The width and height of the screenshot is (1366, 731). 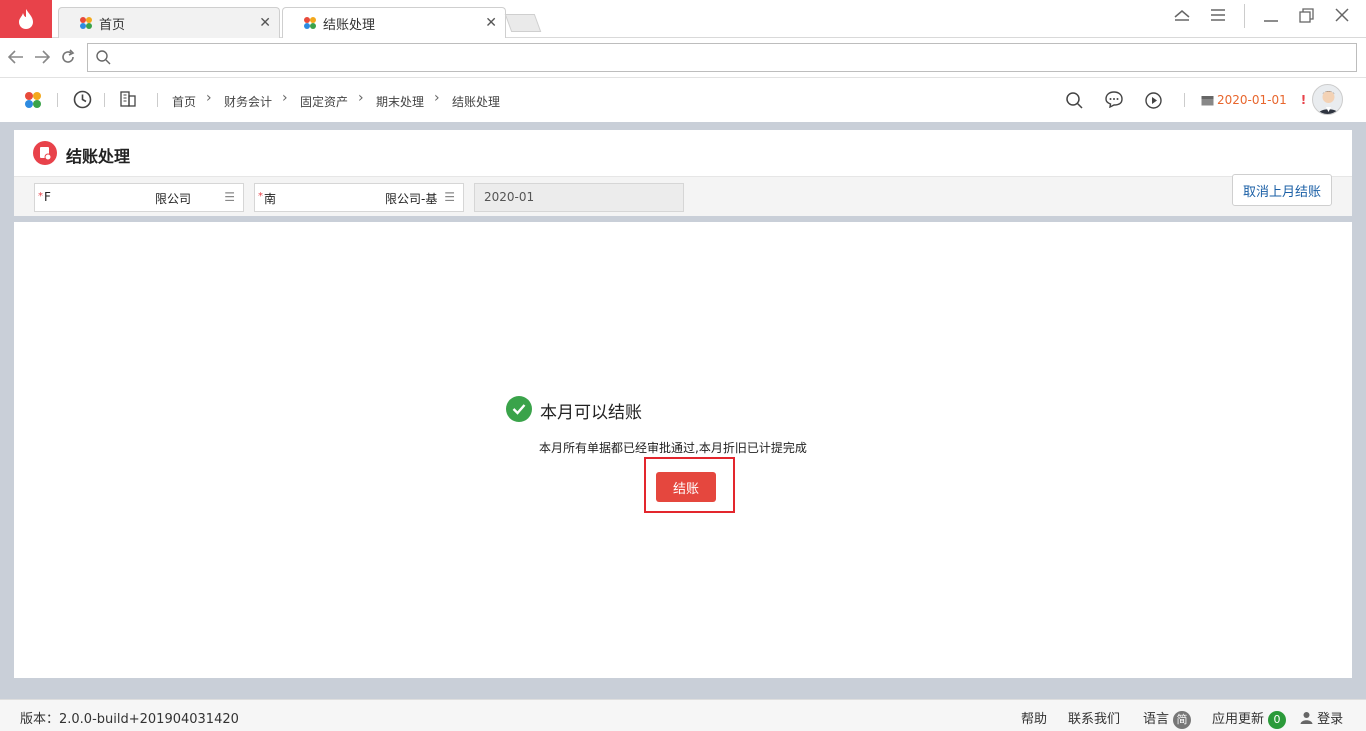 What do you see at coordinates (1182, 719) in the screenshot?
I see `language-badge: 简` at bounding box center [1182, 719].